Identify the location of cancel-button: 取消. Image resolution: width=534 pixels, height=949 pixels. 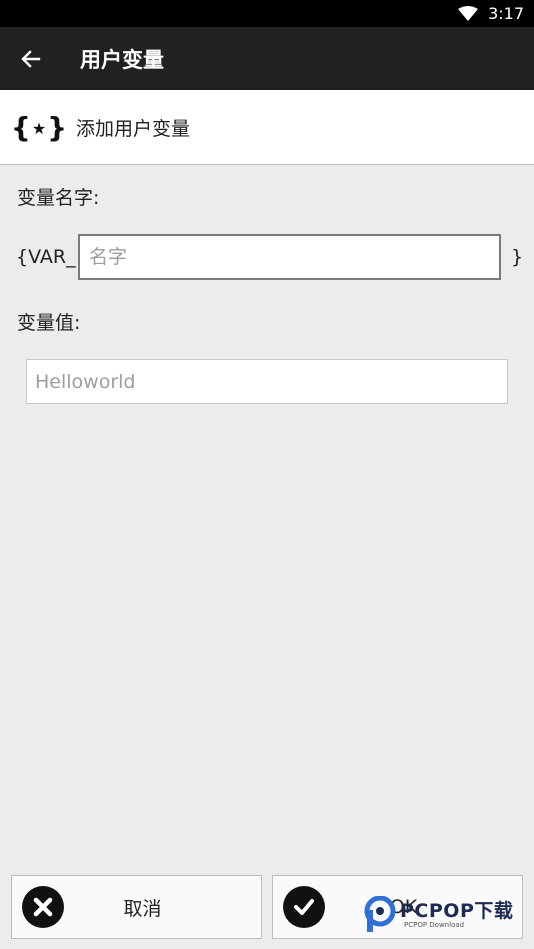
(136, 907).